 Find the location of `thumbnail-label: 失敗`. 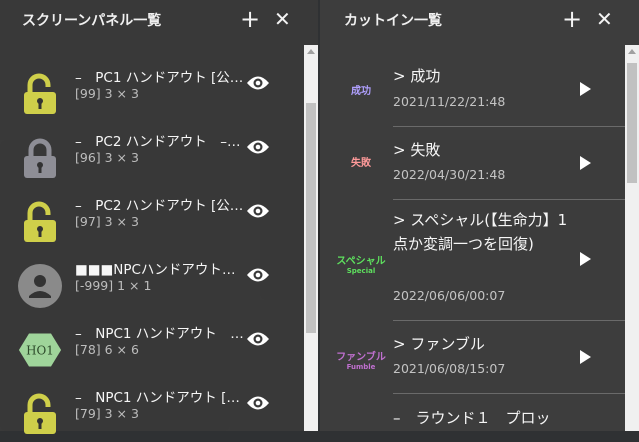

thumbnail-label: 失敗 is located at coordinates (361, 163).